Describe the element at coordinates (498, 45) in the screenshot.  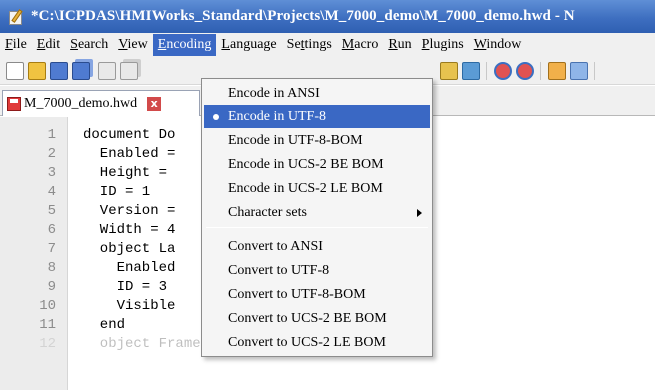
I see `menu-window: Window` at that location.